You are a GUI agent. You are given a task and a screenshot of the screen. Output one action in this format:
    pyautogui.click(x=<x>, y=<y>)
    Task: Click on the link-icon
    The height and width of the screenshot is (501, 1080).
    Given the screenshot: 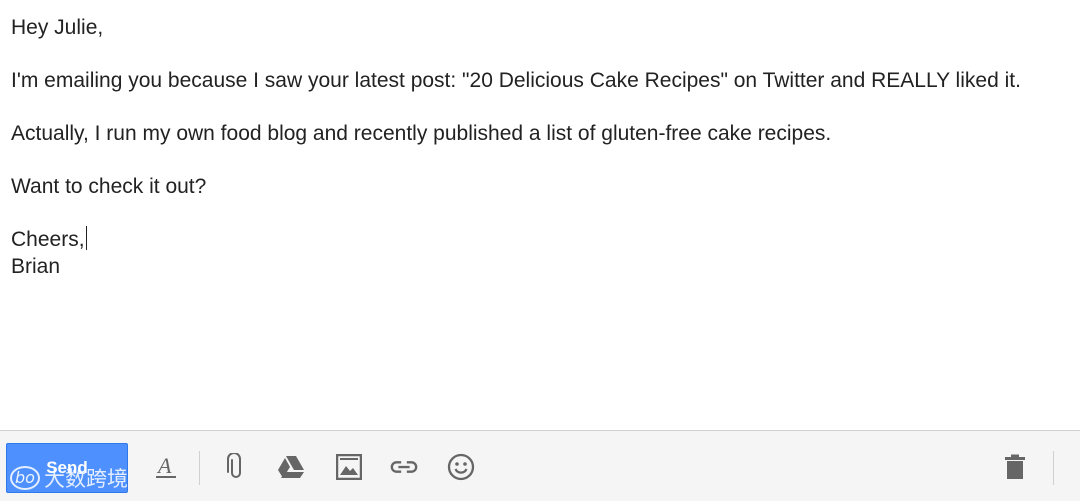 What is the action you would take?
    pyautogui.click(x=404, y=467)
    